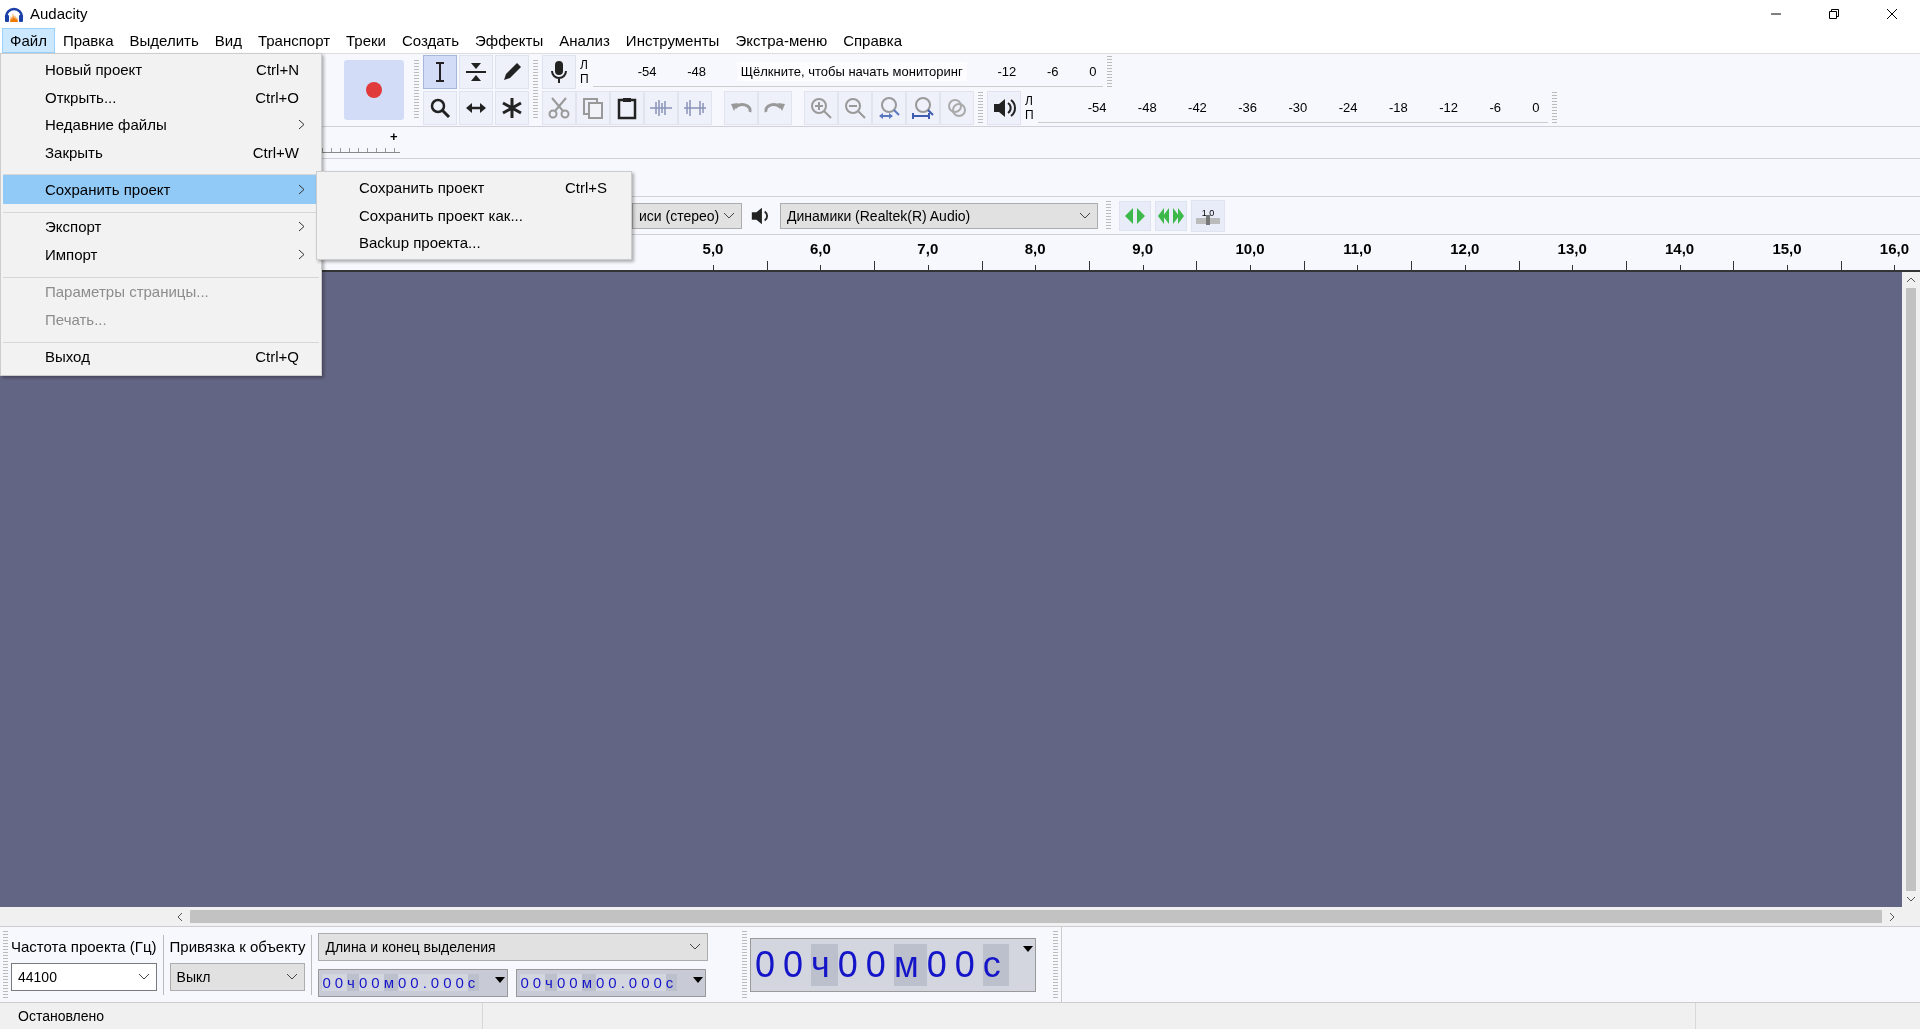  Describe the element at coordinates (1357, 248) in the screenshot. I see `ruler-label: 11,0` at that location.